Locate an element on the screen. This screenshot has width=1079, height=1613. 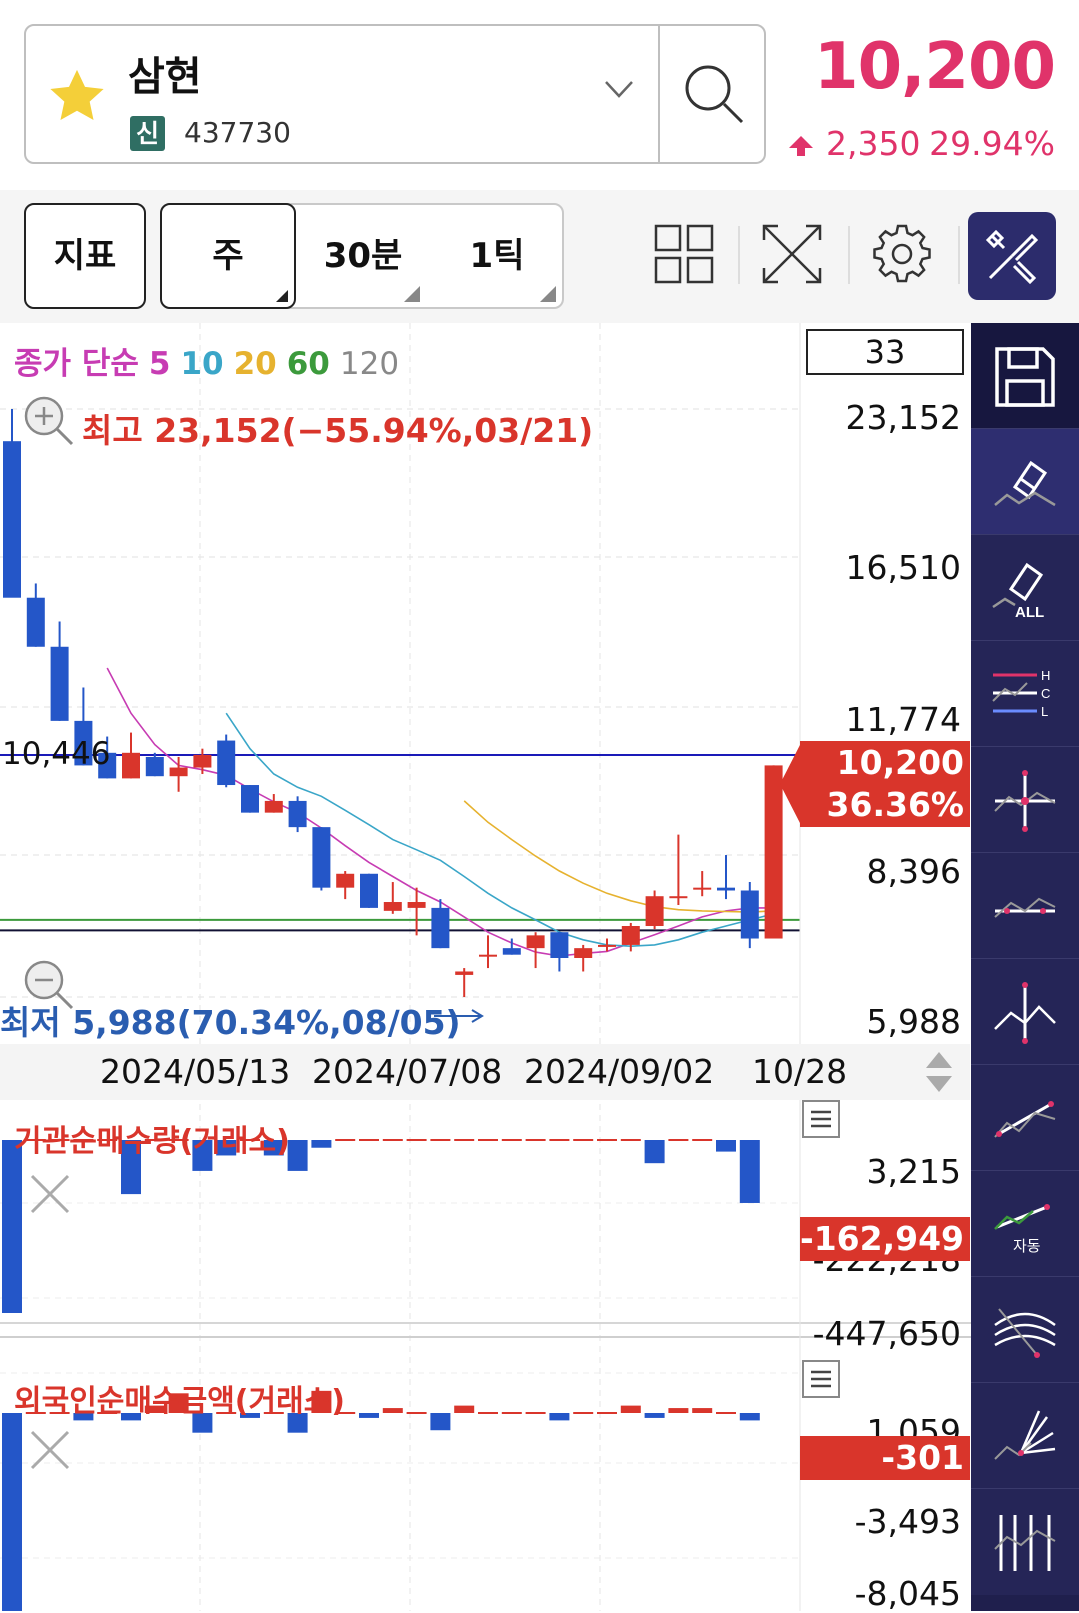
sidebar-eraser-button is located at coordinates (1025, 482).